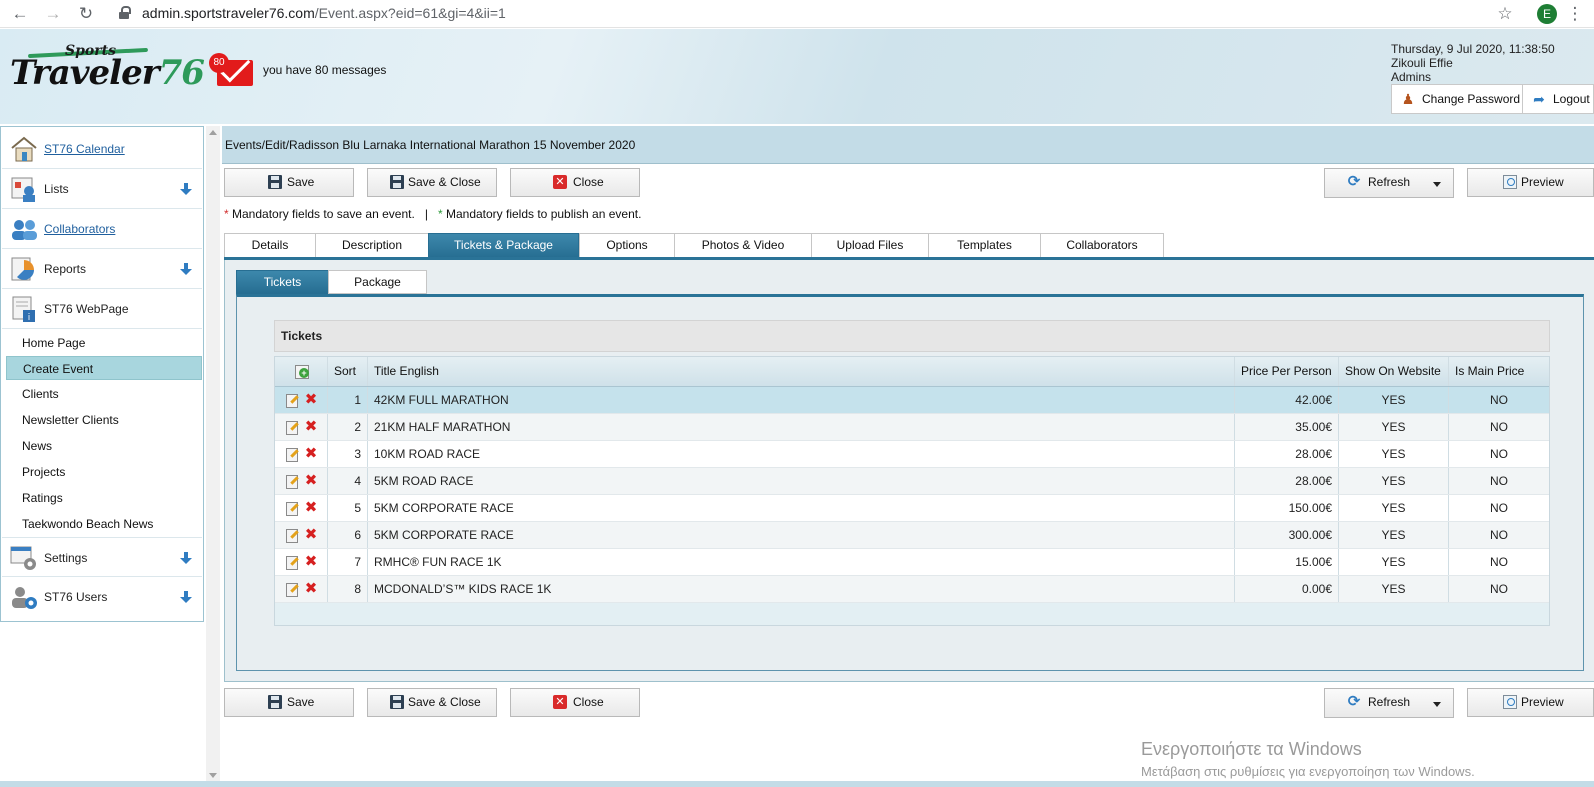 Image resolution: width=1594 pixels, height=787 pixels. What do you see at coordinates (912, 336) in the screenshot?
I see `grid-title: Tickets` at bounding box center [912, 336].